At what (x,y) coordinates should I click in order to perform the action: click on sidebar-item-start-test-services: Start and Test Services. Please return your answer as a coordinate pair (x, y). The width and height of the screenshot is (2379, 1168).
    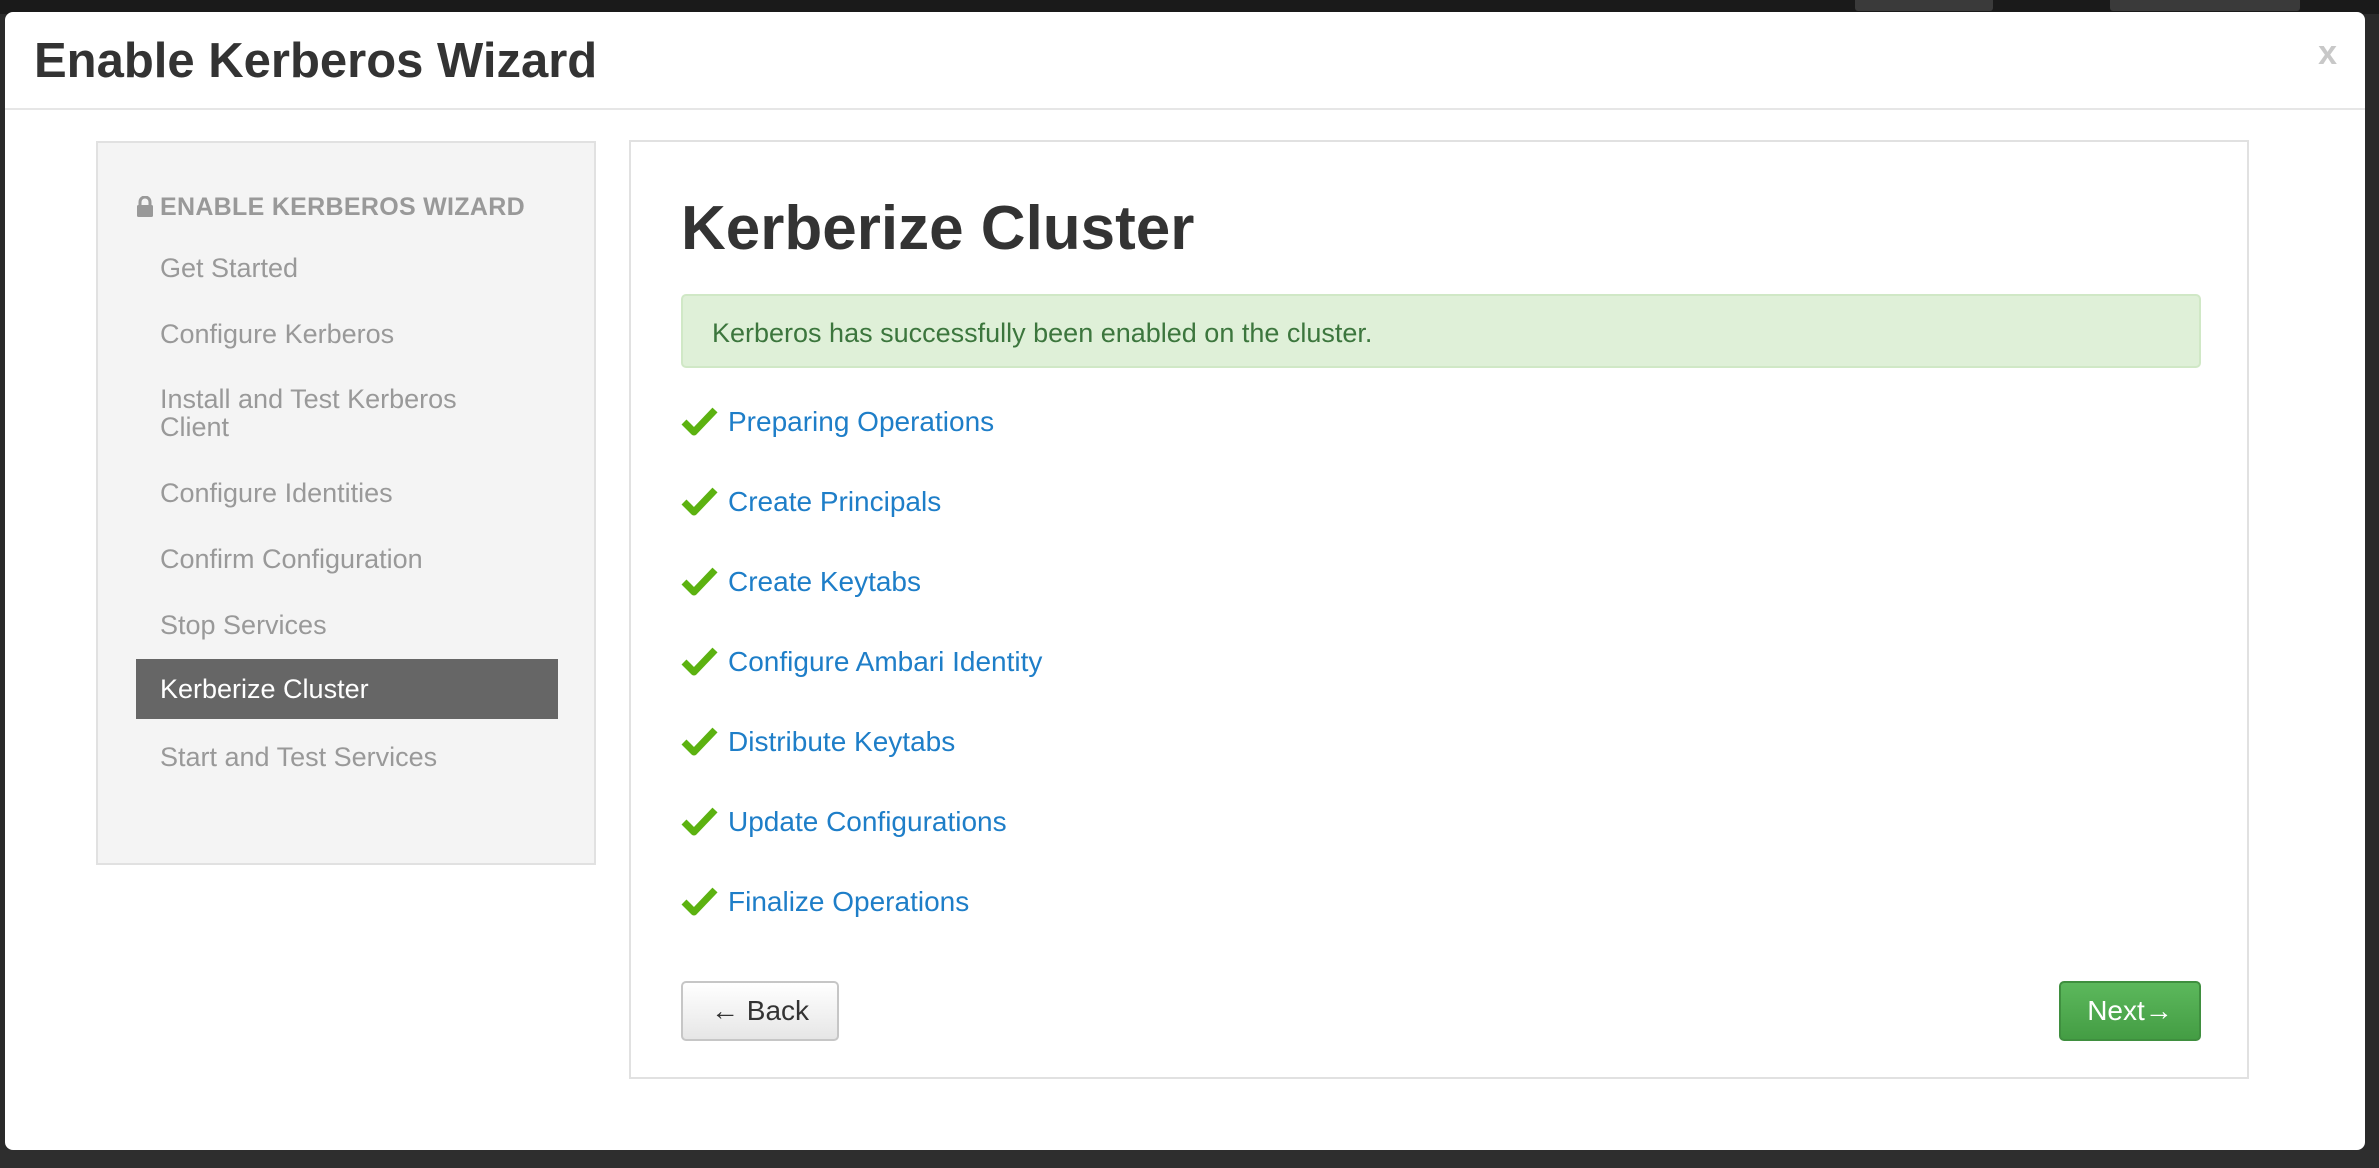
    Looking at the image, I should click on (347, 758).